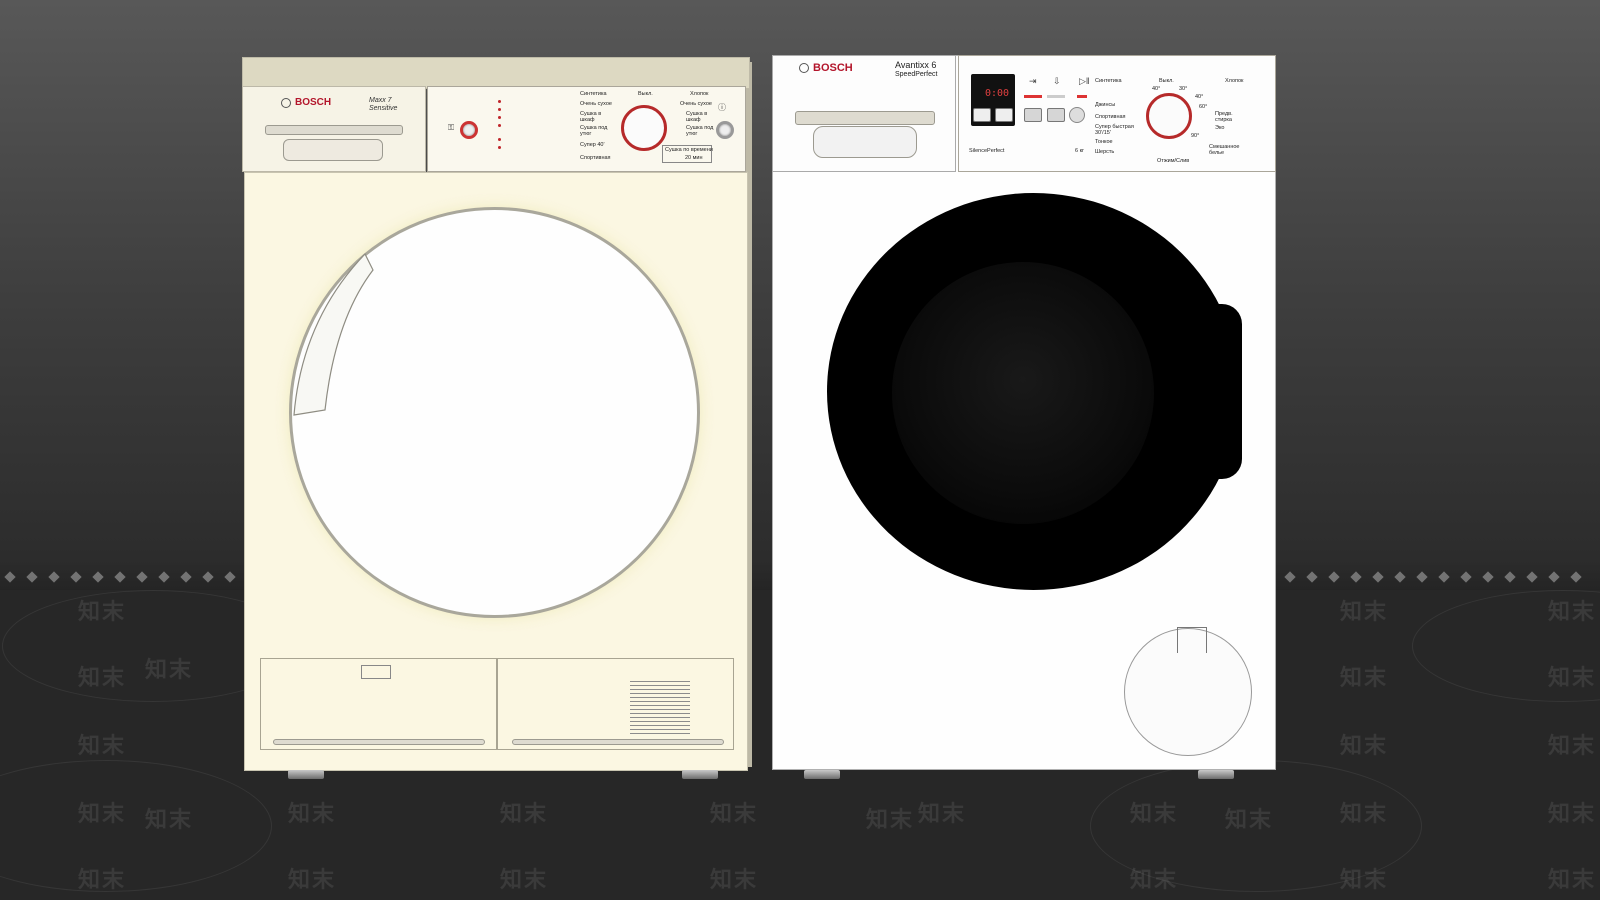 Image resolution: width=1600 pixels, height=900 pixels. I want to click on watermark-ellipse, so click(136, 826).